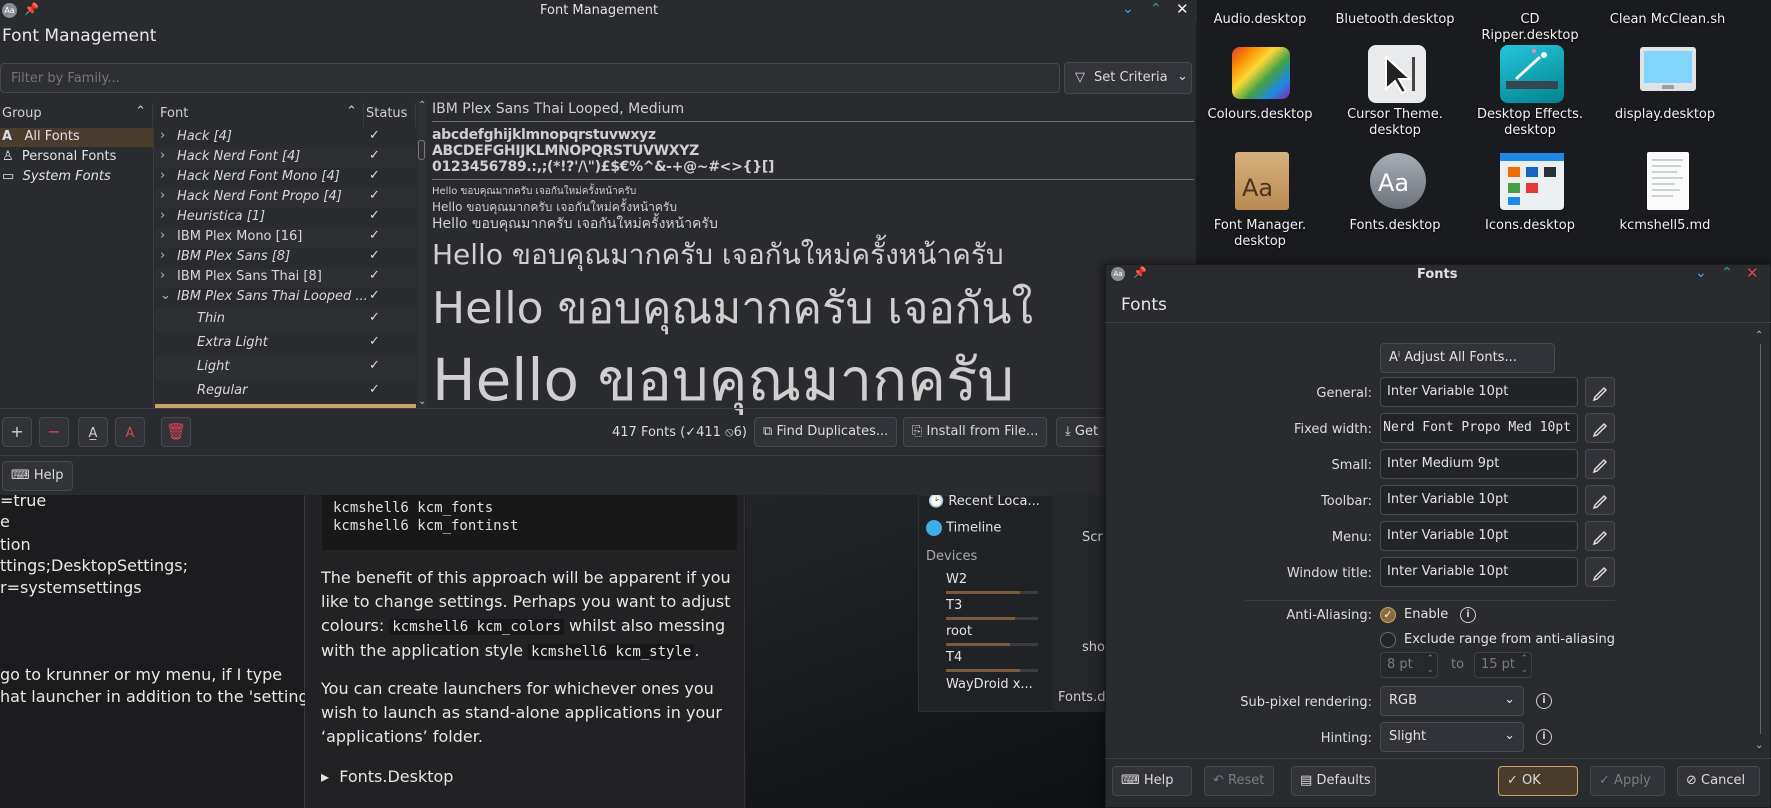 This screenshot has height=808, width=1771. I want to click on toolbar-font-field: Inter Variable 10pt, so click(1479, 500).